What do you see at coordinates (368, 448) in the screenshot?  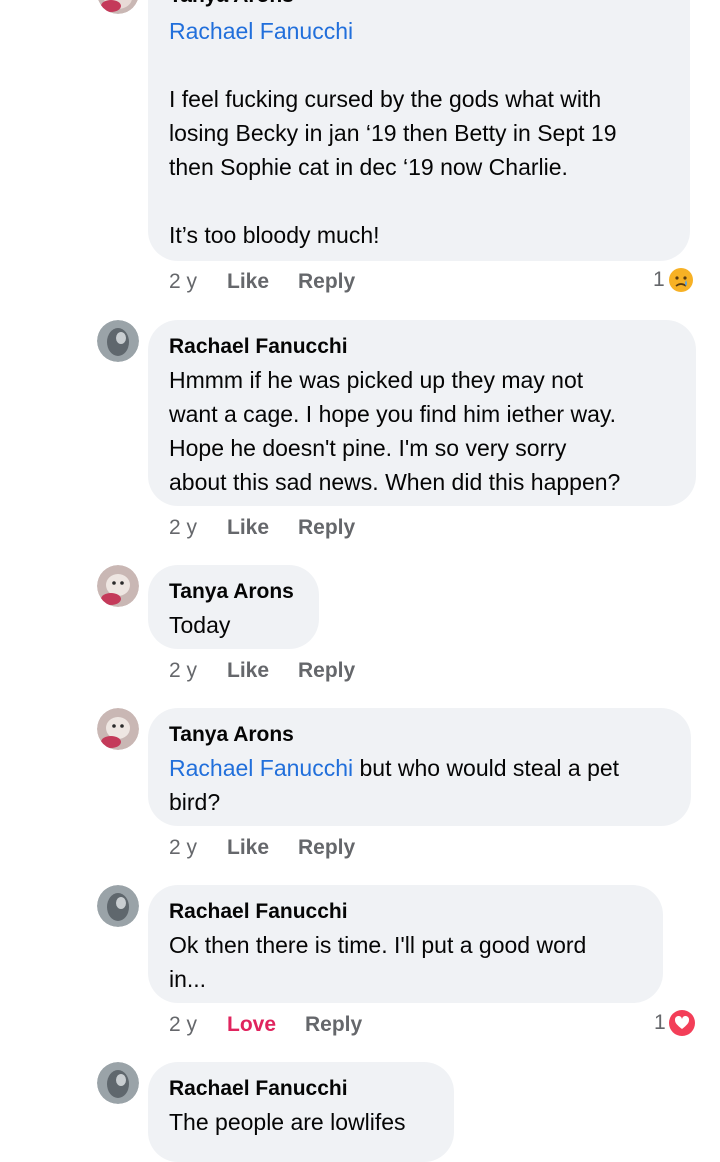 I see `text-line: Hope he doesn't pine. I'm so very sorry` at bounding box center [368, 448].